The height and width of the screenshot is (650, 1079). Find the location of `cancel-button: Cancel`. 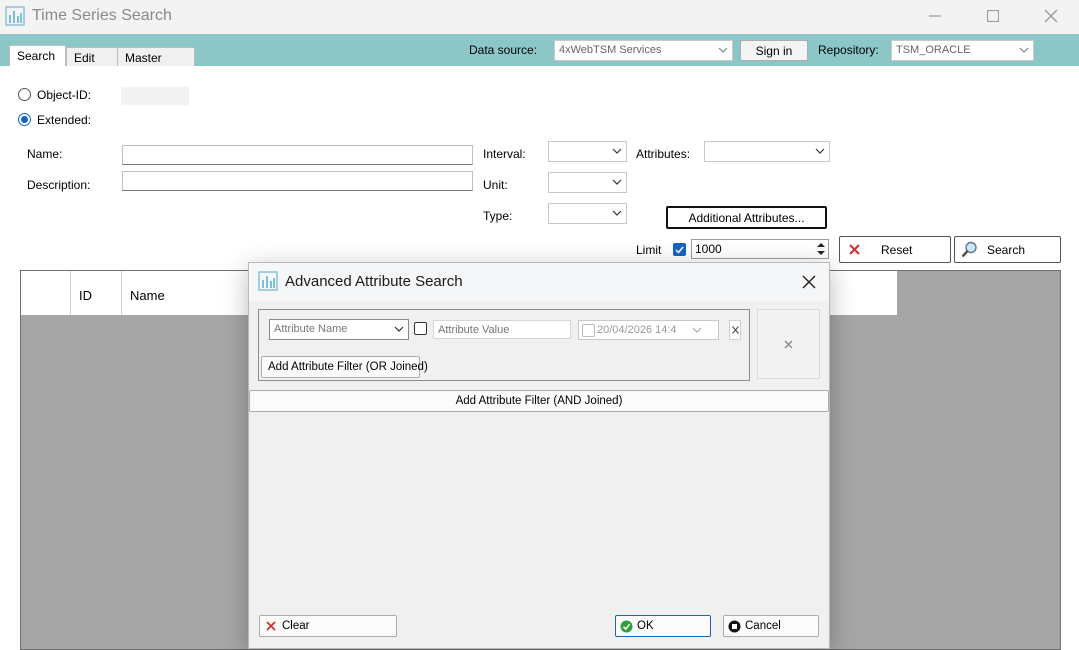

cancel-button: Cancel is located at coordinates (771, 626).